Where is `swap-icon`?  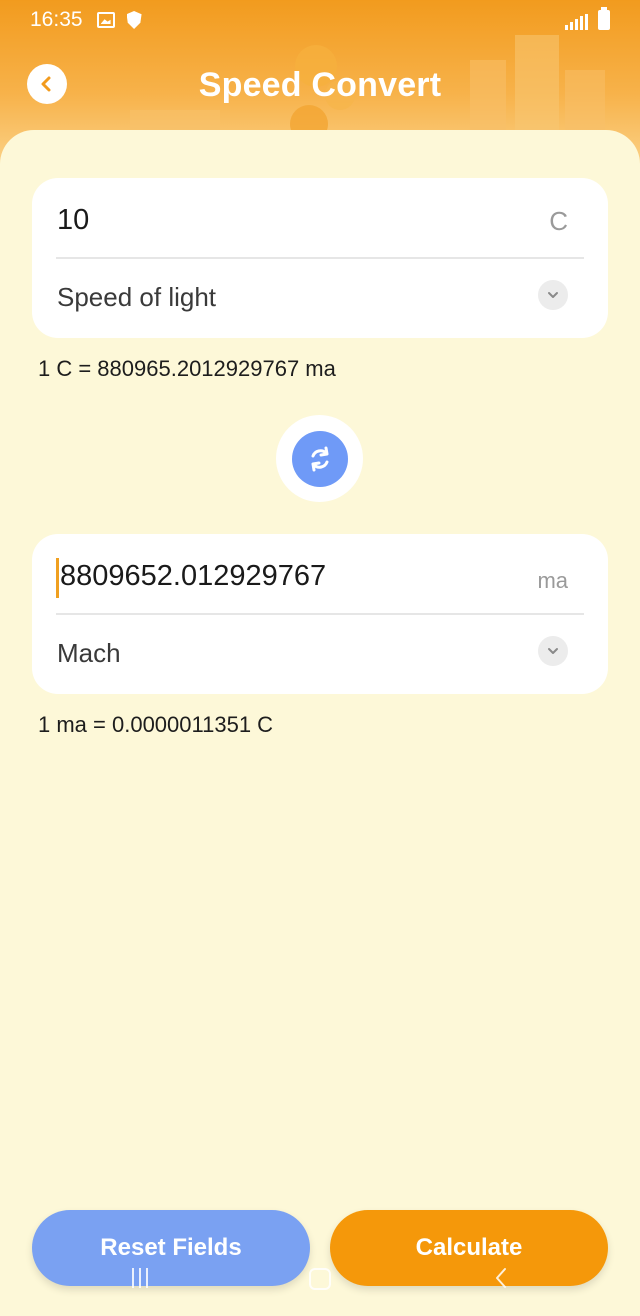 swap-icon is located at coordinates (319, 458).